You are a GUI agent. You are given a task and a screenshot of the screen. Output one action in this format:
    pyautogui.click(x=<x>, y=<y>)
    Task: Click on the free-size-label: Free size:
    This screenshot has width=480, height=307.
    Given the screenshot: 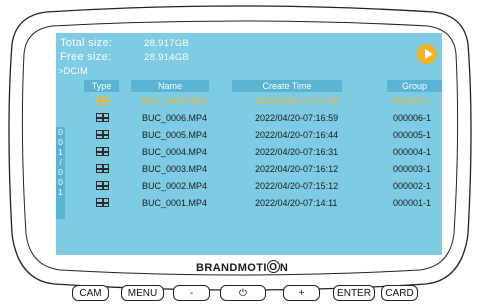 What is the action you would take?
    pyautogui.click(x=86, y=57)
    